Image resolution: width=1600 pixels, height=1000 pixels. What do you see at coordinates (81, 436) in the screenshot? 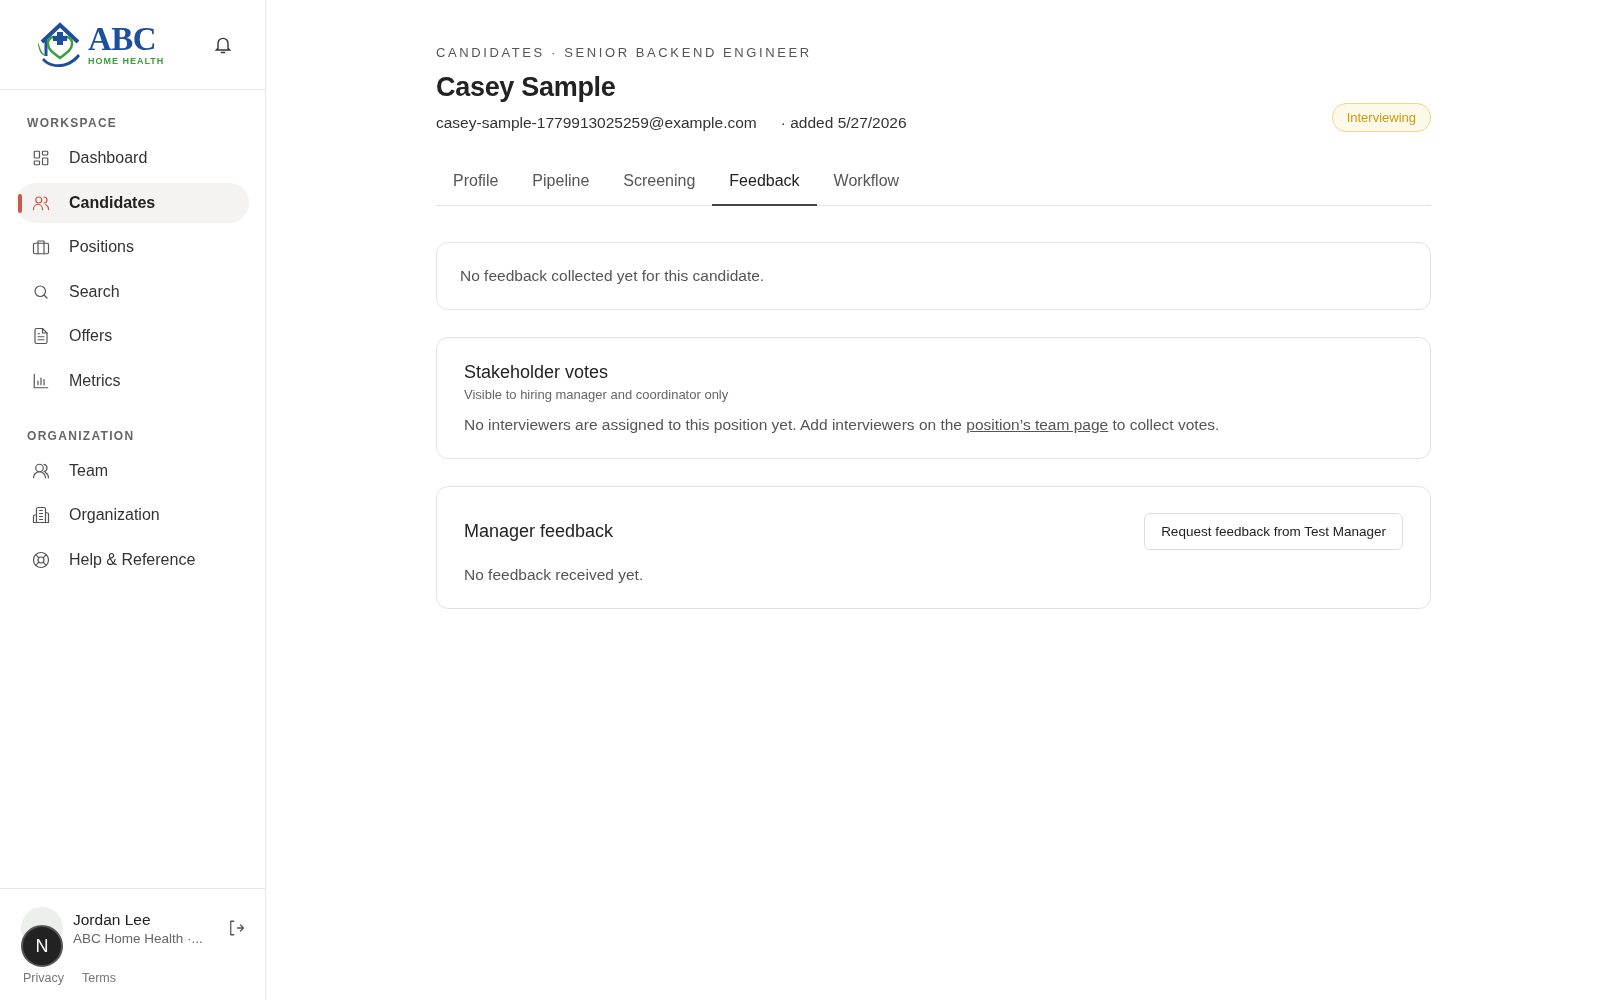
I see `section-label: ORGANIZATION` at bounding box center [81, 436].